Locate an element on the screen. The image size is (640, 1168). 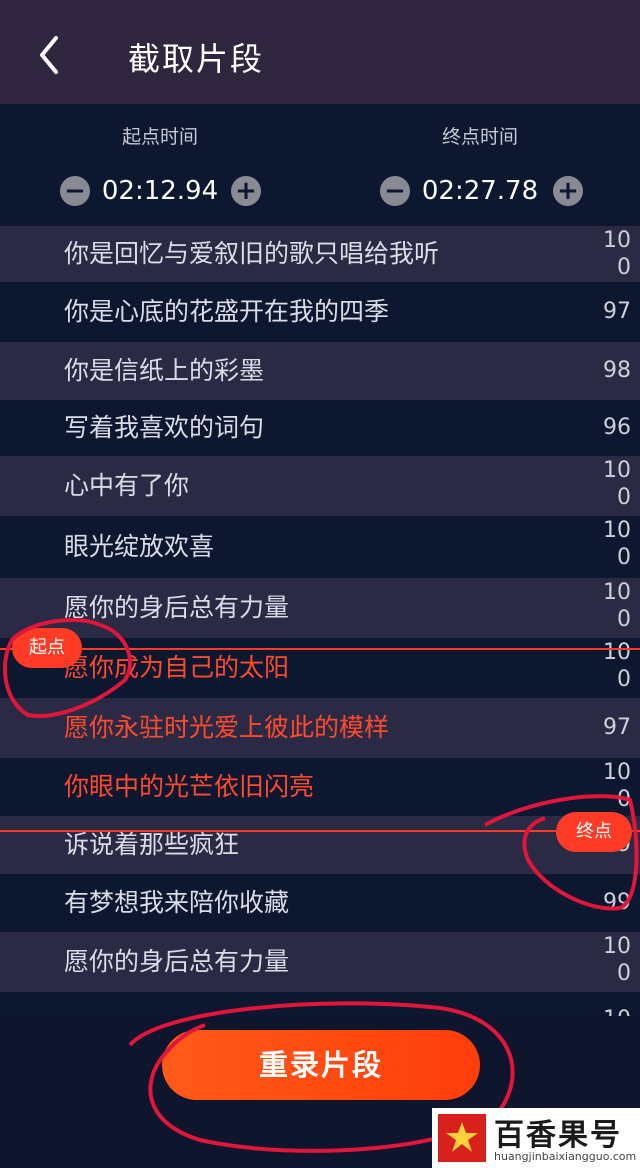
lyric-row: 你眼中的光芒依旧闪亮 100 is located at coordinates (320, 787).